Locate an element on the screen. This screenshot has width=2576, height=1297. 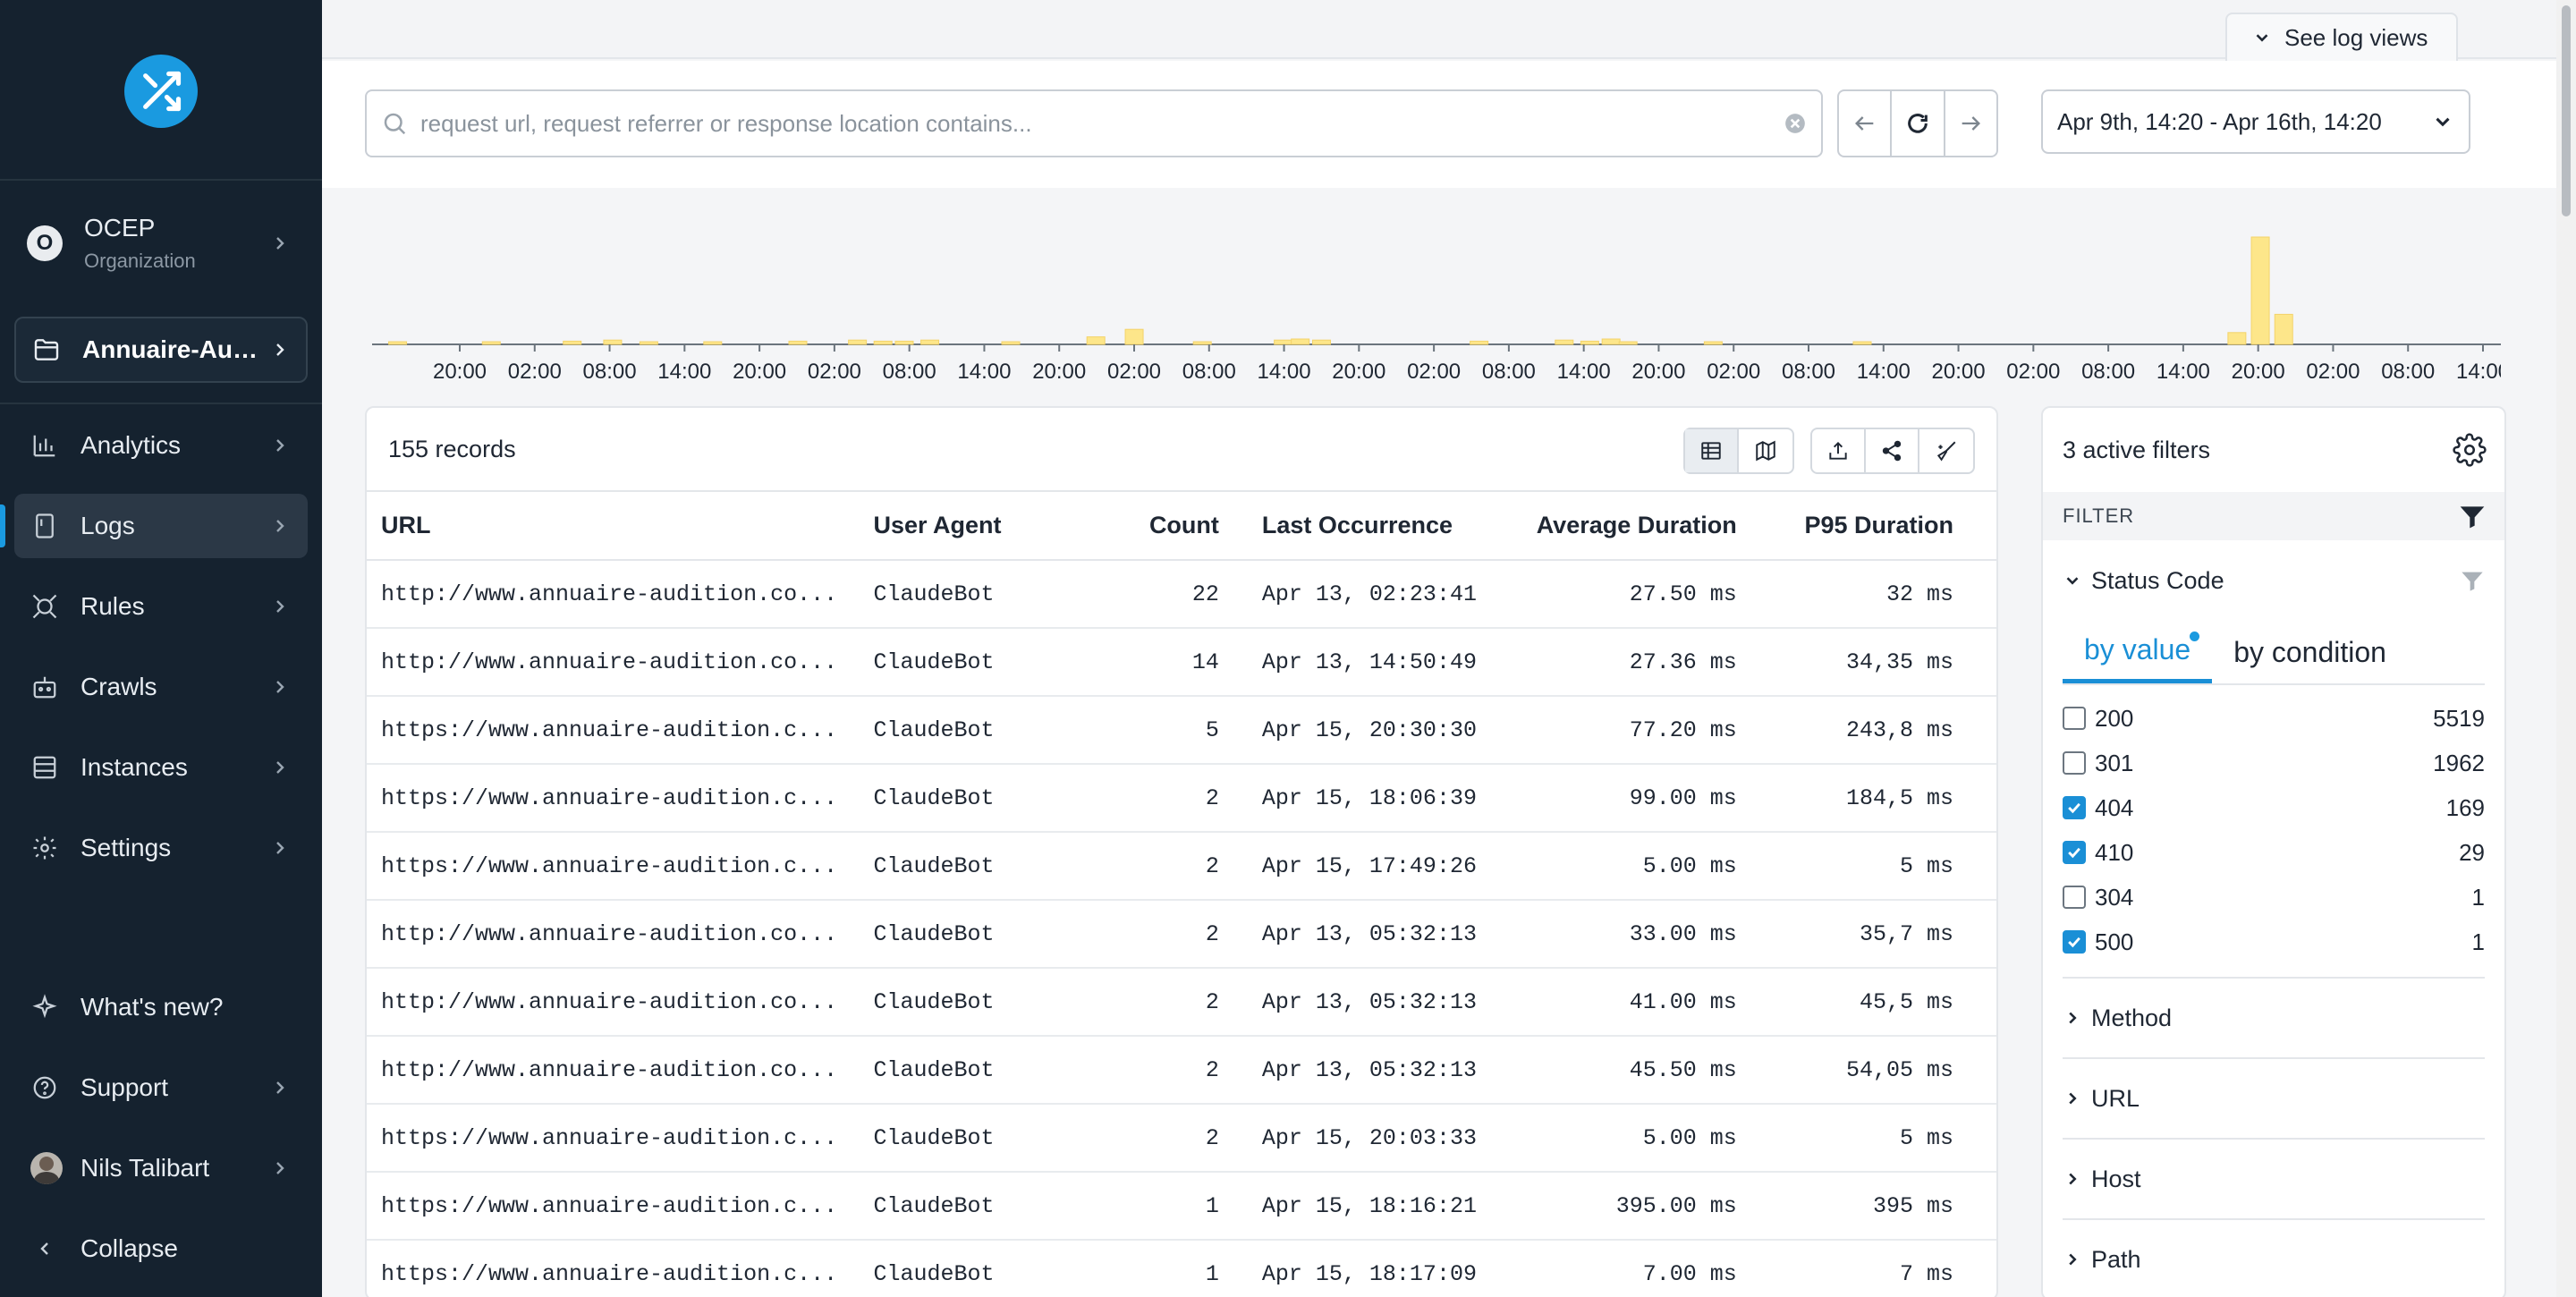
project-switcher: Annuaire-Audition is located at coordinates (161, 350).